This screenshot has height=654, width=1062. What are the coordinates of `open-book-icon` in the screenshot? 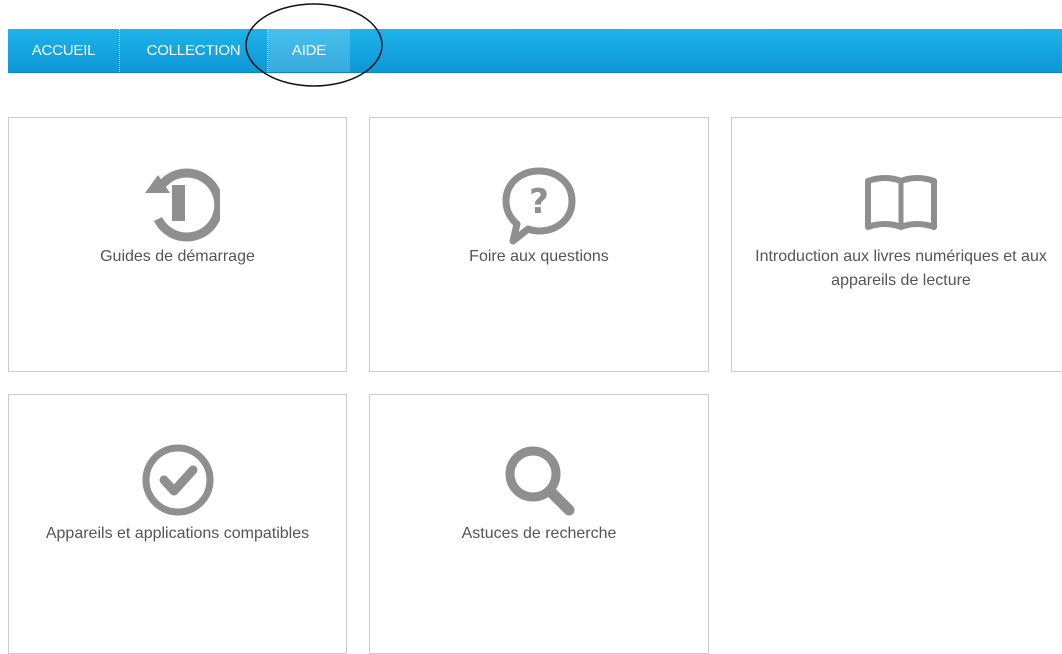 It's located at (901, 203).